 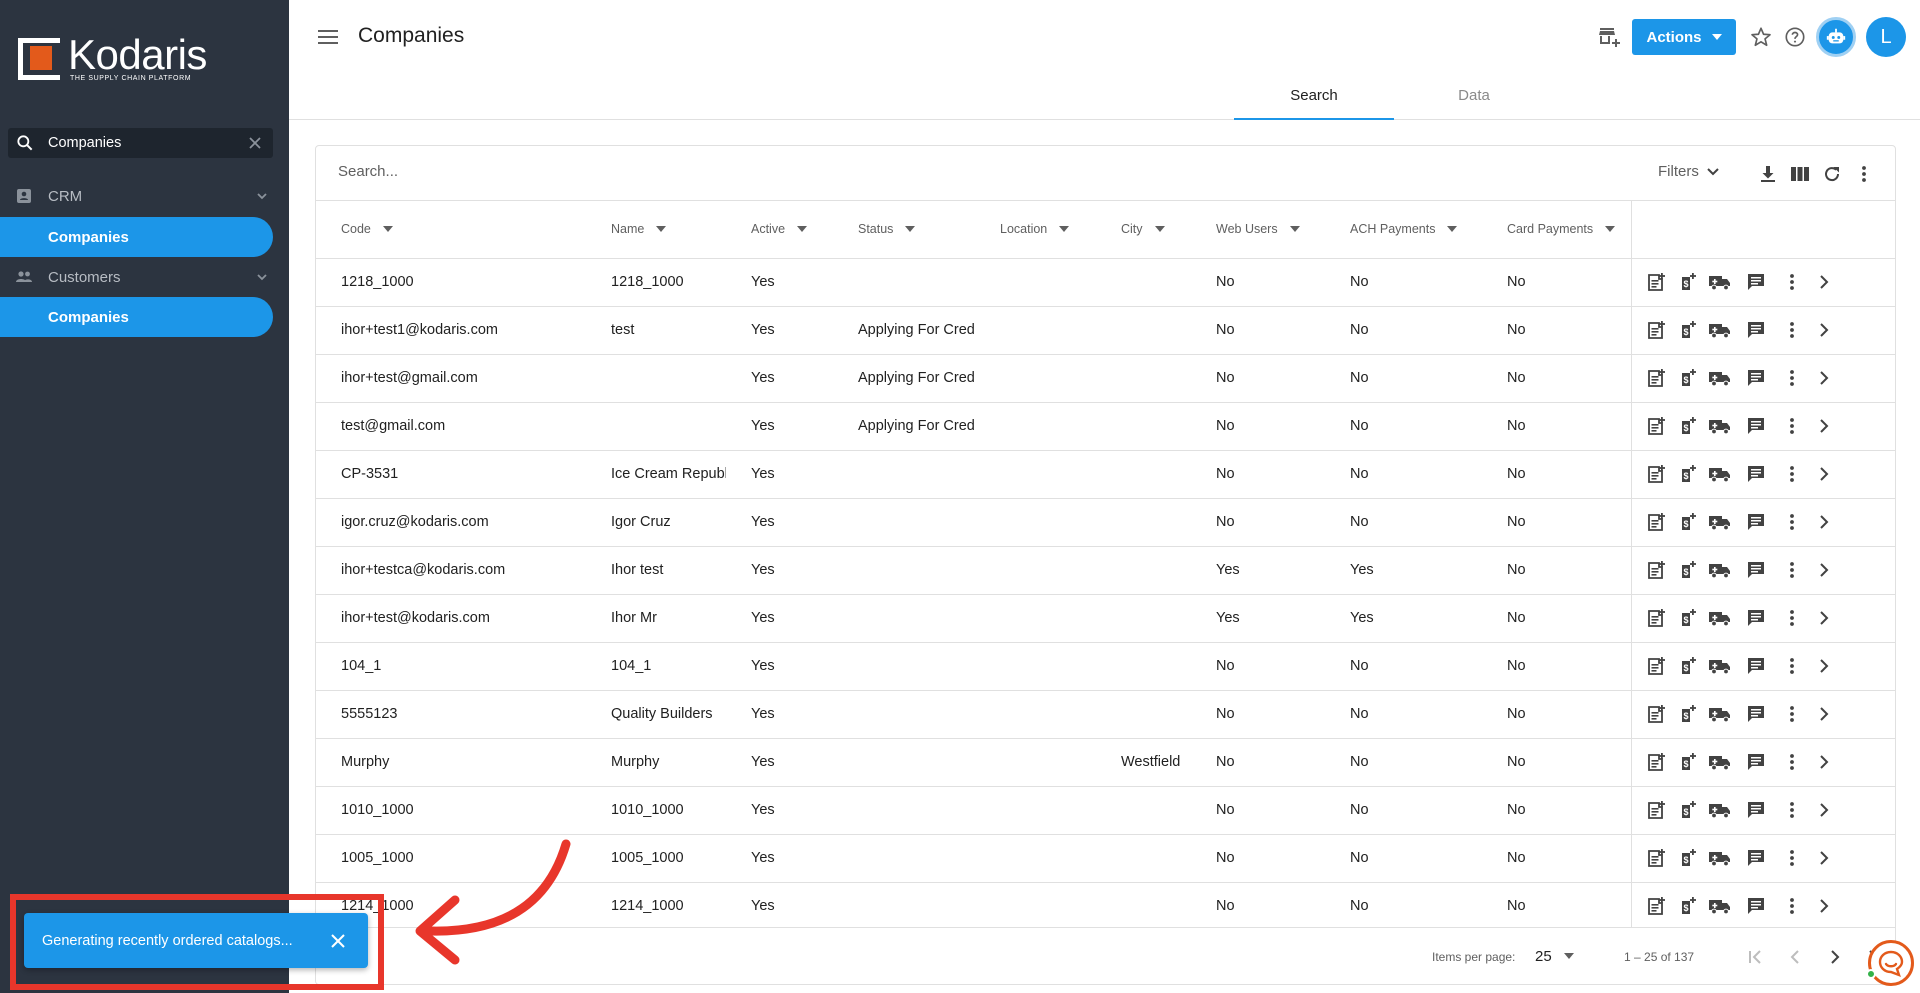 I want to click on table-row: ihor+test@kodaris.com Ihor Mr Yes Yes Yes No $, so click(x=1105, y=618).